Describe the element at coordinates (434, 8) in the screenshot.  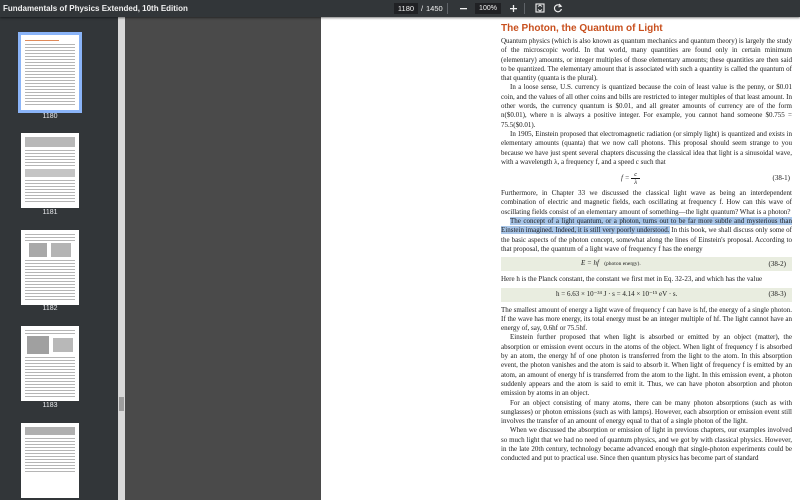
I see `total-pages: 1450` at that location.